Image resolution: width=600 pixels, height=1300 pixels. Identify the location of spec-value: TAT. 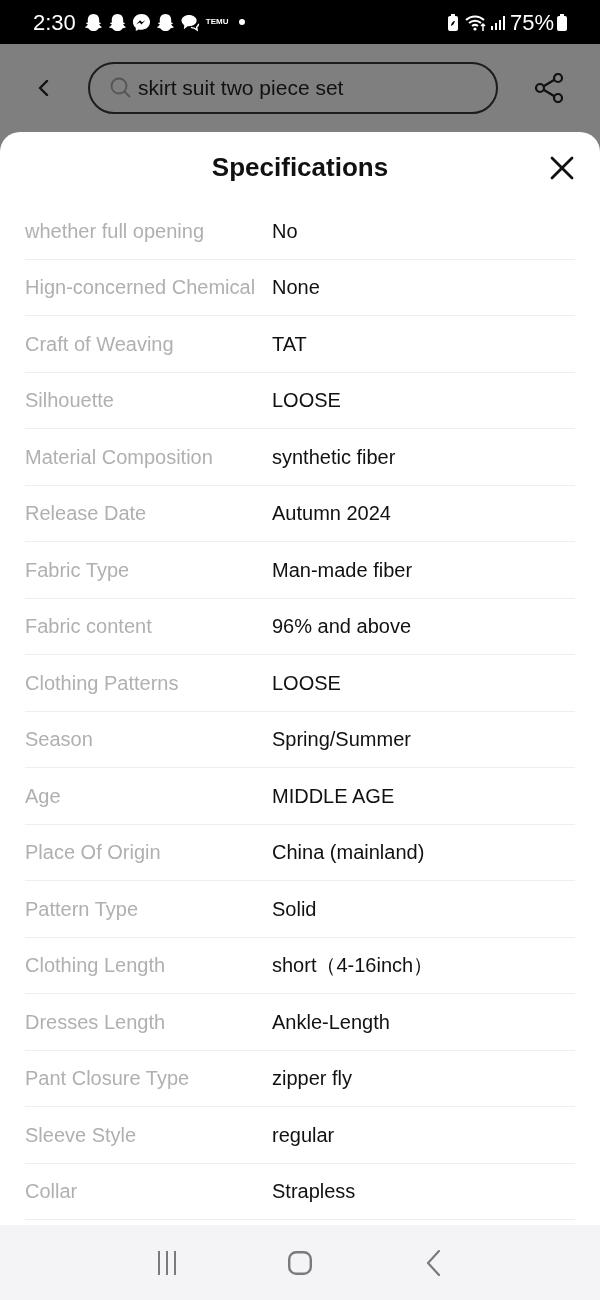
(289, 344).